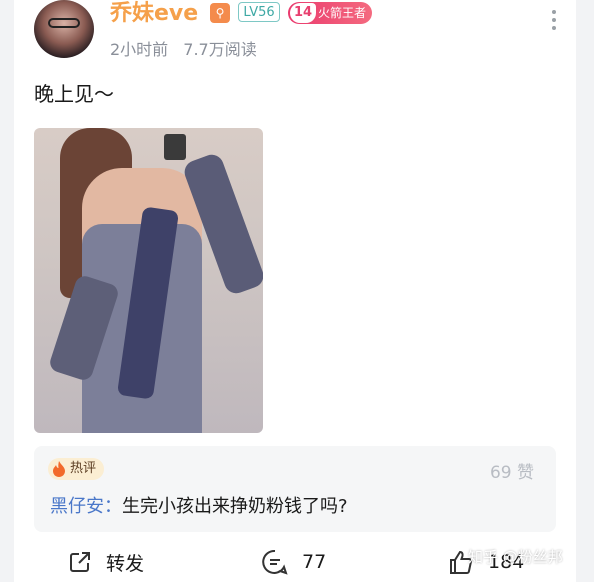 This screenshot has width=594, height=582. What do you see at coordinates (295, 489) in the screenshot?
I see `hot-comment: 热评 69 赞 黑仔安：生完小孩出来挣奶粉钱了吗?` at bounding box center [295, 489].